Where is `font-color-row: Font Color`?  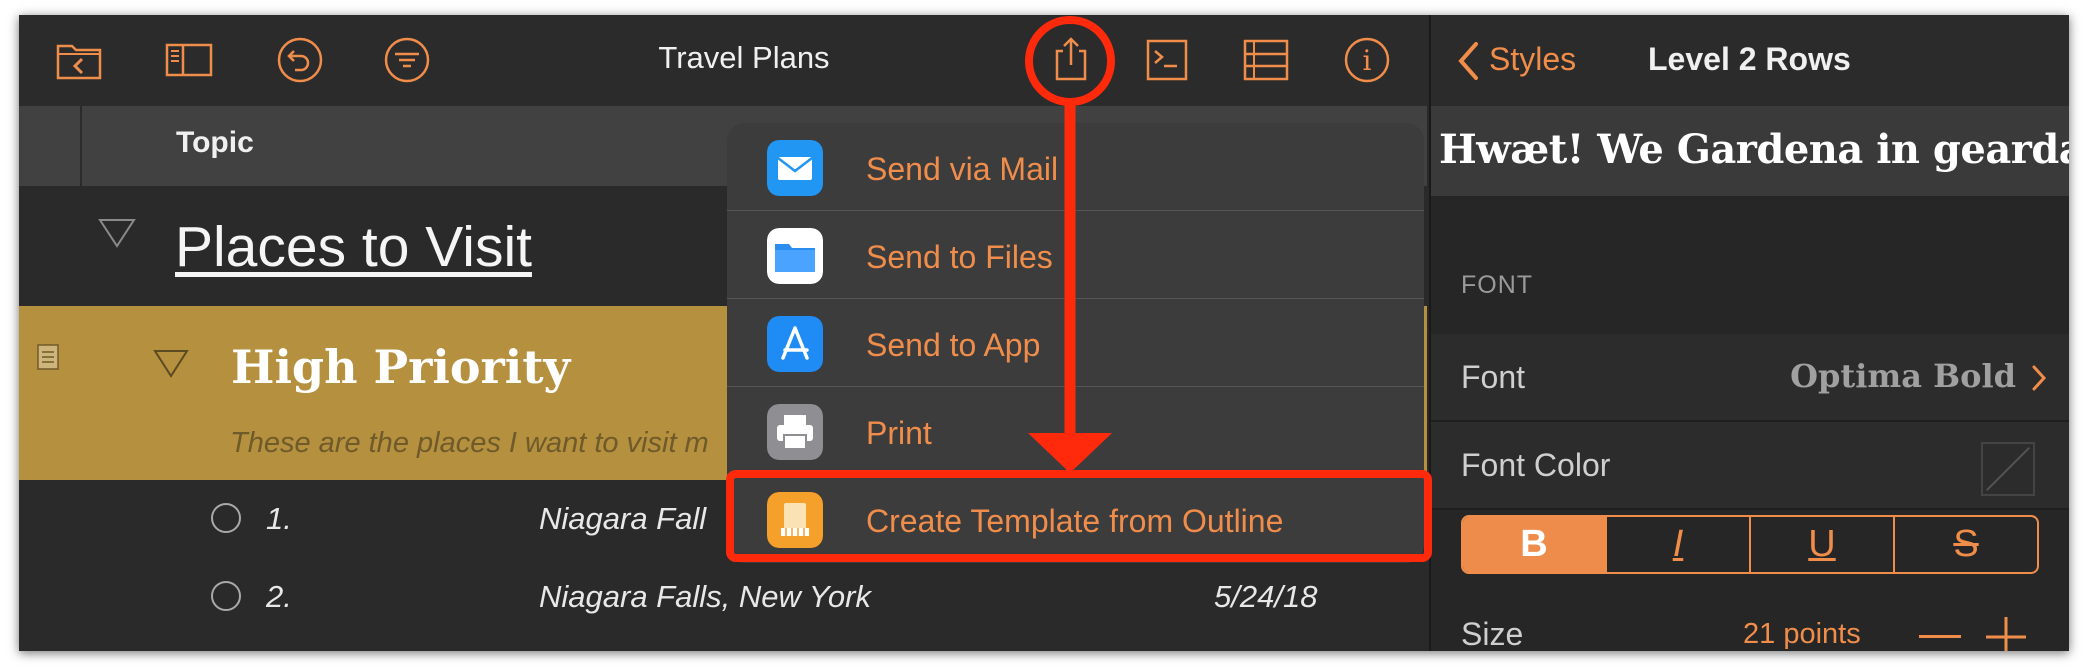
font-color-row: Font Color is located at coordinates (1750, 466).